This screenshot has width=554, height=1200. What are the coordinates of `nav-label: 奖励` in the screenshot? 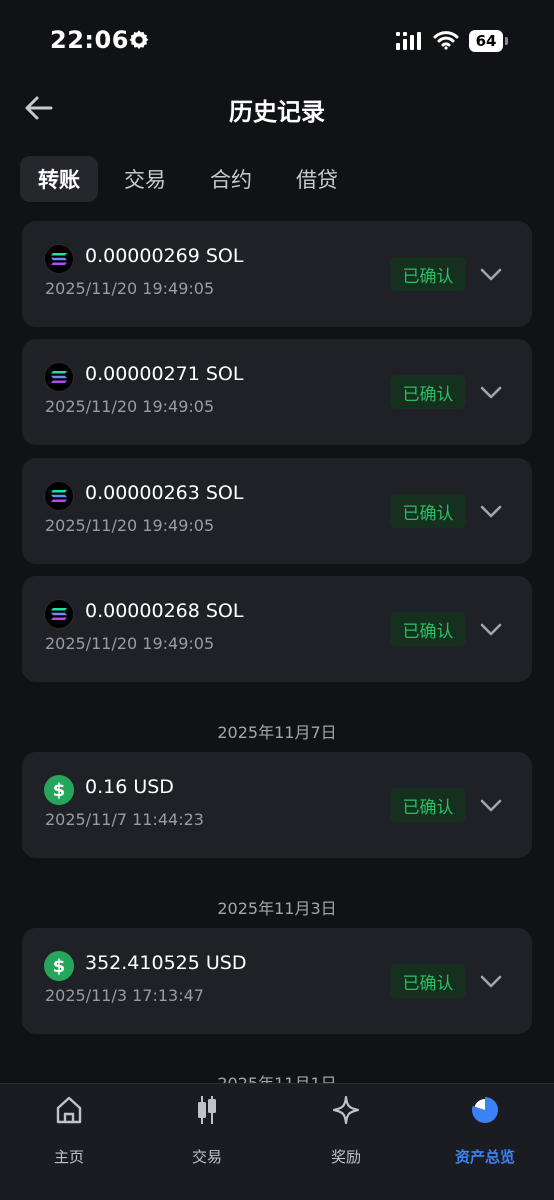 It's located at (345, 1157).